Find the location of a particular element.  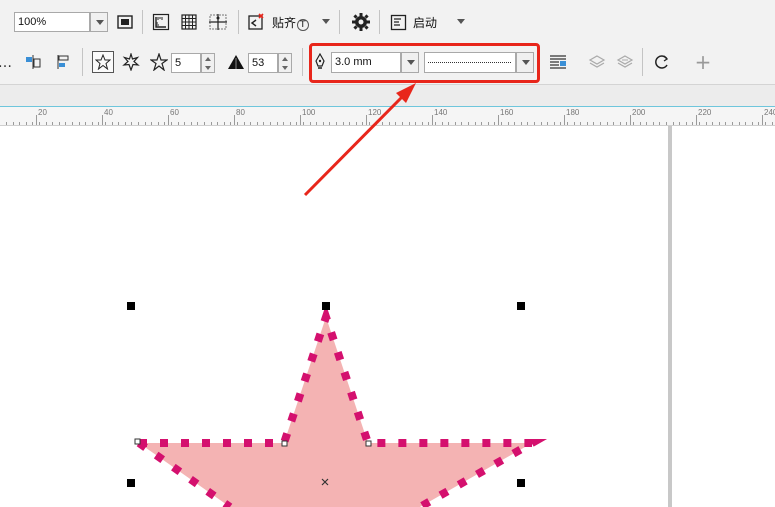

annotation-arrow is located at coordinates (359, 140).